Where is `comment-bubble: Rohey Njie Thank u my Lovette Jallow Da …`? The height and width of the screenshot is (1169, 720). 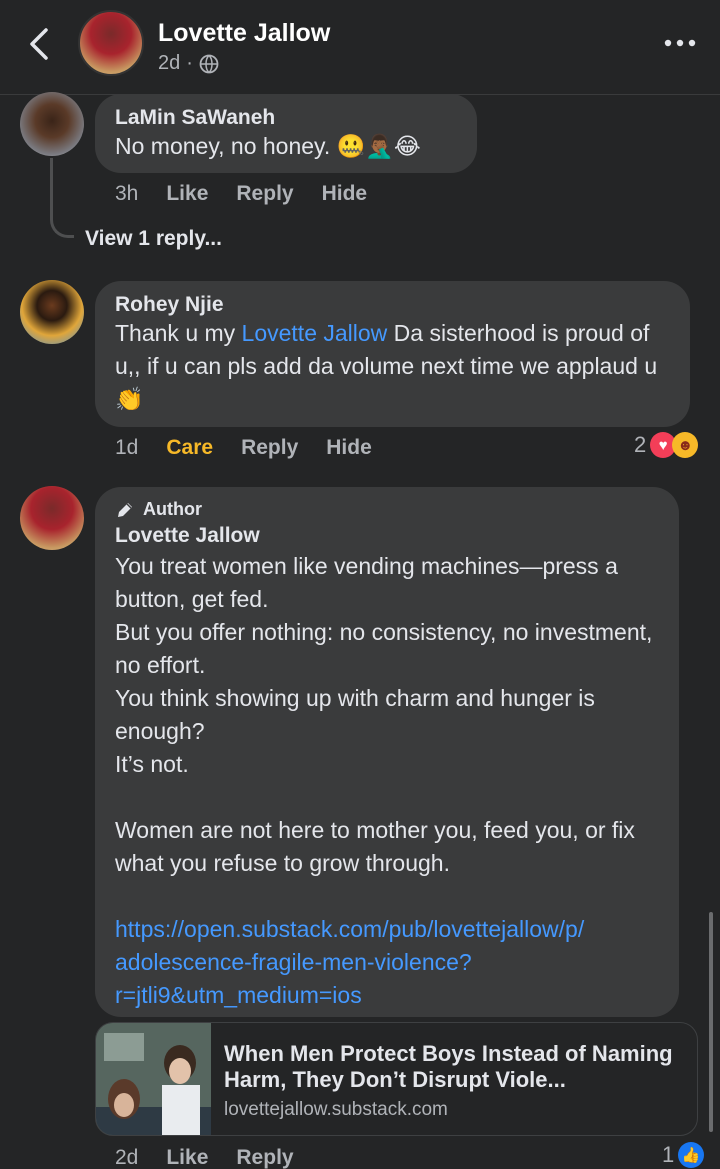 comment-bubble: Rohey Njie Thank u my Lovette Jallow Da … is located at coordinates (392, 354).